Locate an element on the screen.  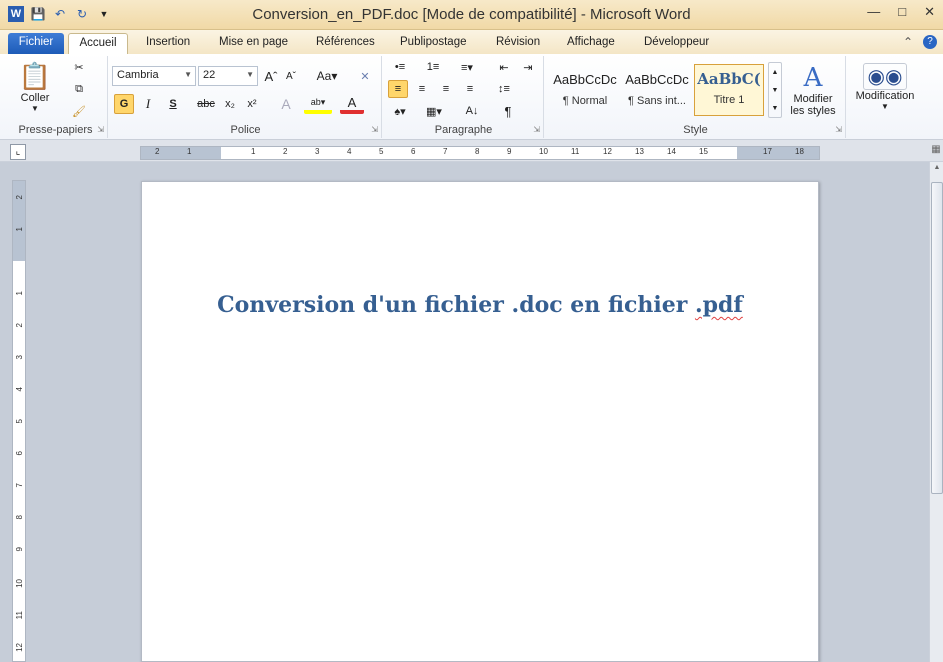
sort-icon: A↓ is located at coordinates (472, 111).